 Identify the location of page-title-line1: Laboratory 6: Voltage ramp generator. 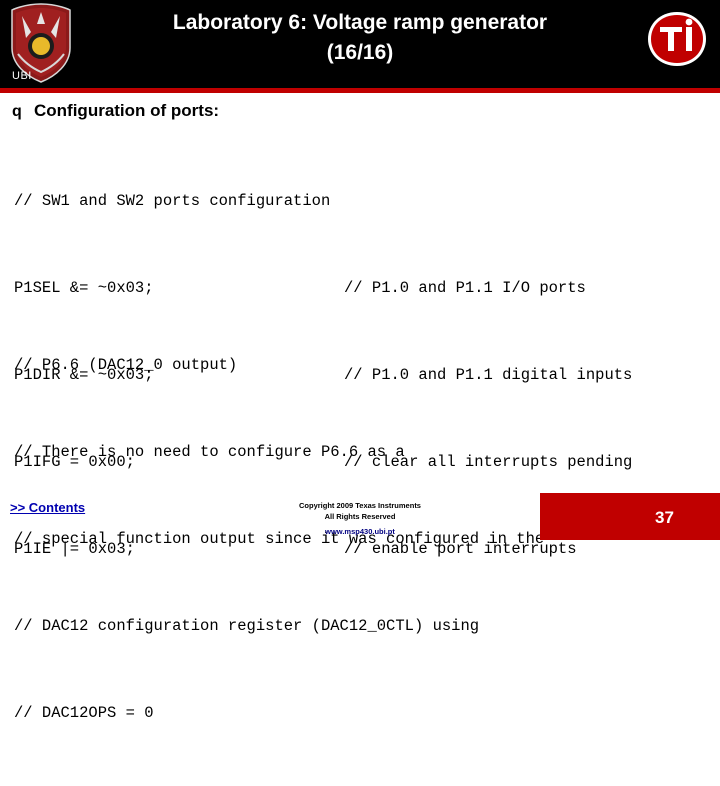
(360, 22).